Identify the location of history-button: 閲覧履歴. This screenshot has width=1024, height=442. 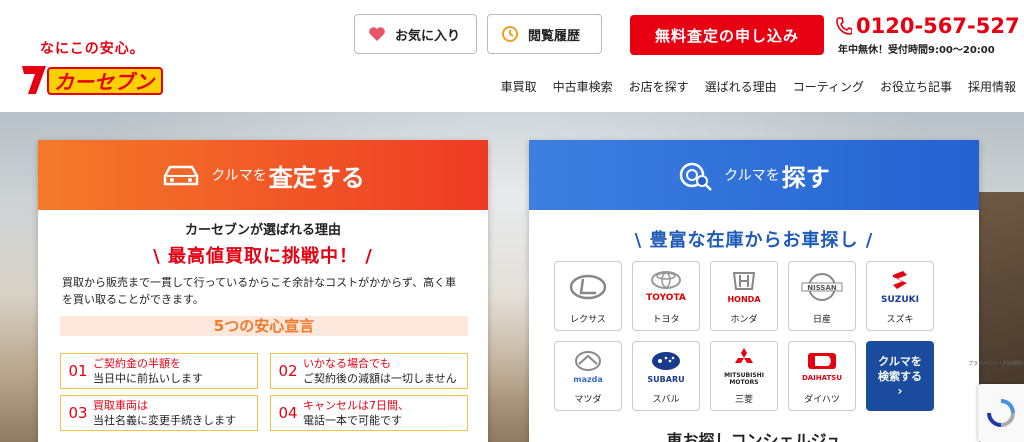
(544, 34).